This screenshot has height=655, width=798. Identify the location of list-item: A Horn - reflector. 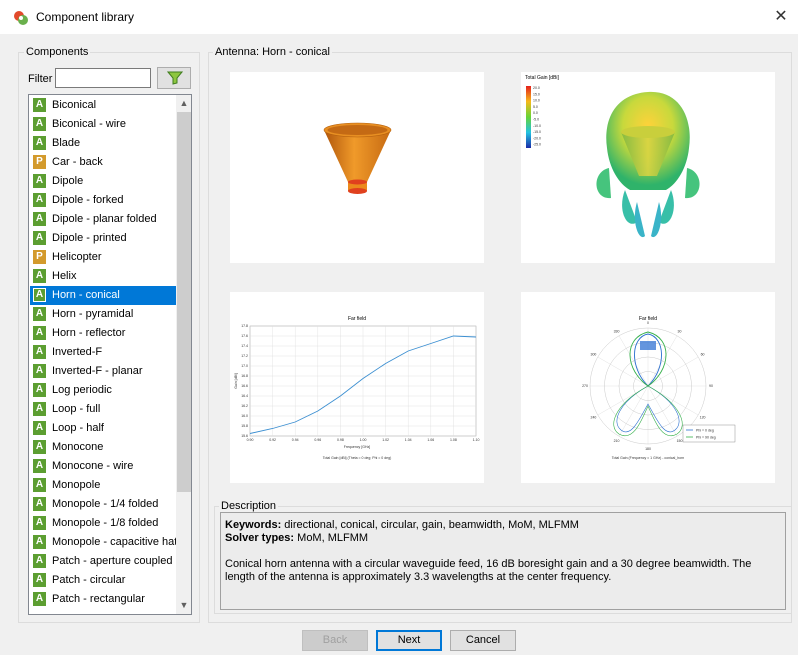
(103, 333).